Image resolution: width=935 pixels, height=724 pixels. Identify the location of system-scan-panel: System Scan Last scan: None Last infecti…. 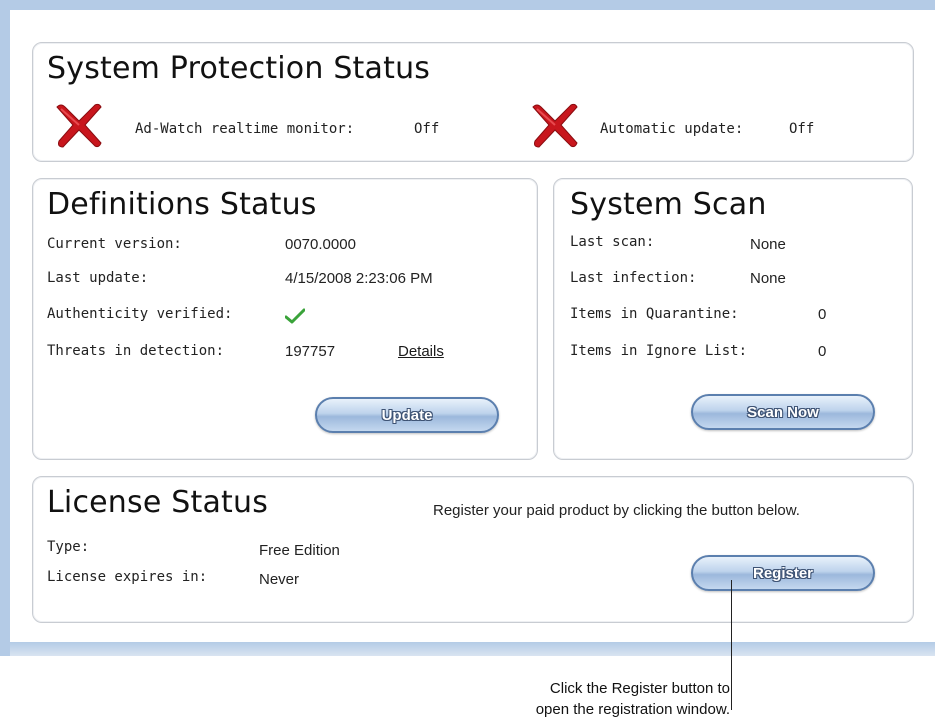
(733, 319).